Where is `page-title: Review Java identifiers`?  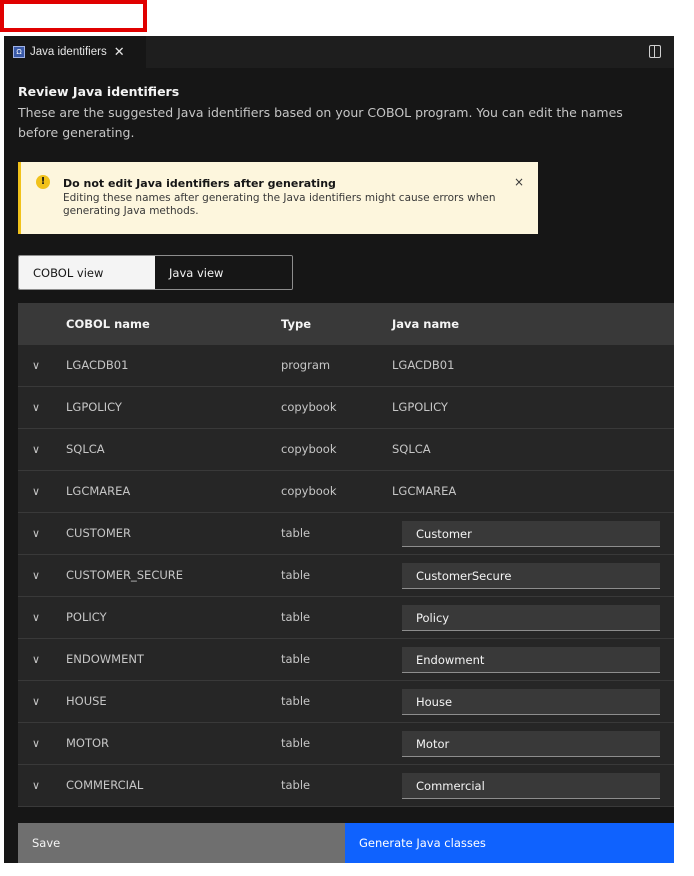
page-title: Review Java identifiers is located at coordinates (99, 91).